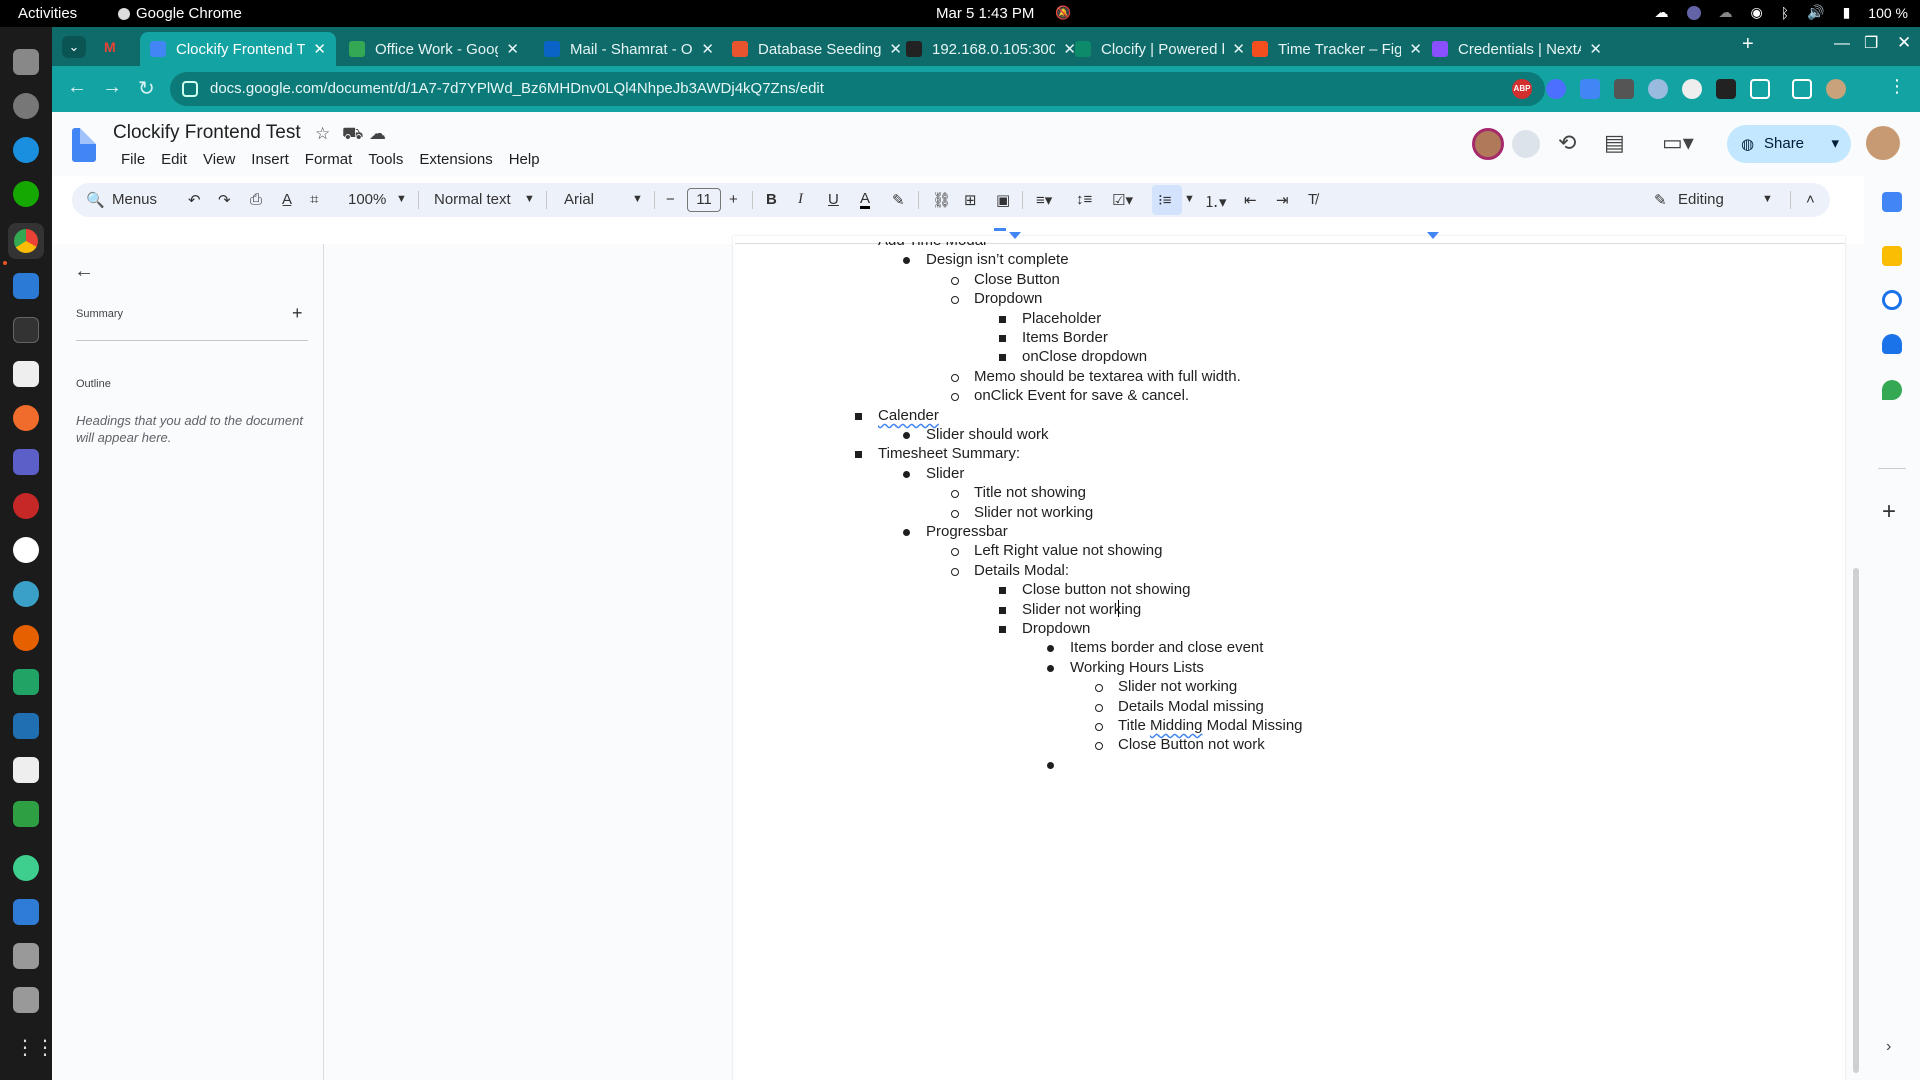 The image size is (1920, 1080). What do you see at coordinates (190, 89) in the screenshot?
I see `site-info-icon` at bounding box center [190, 89].